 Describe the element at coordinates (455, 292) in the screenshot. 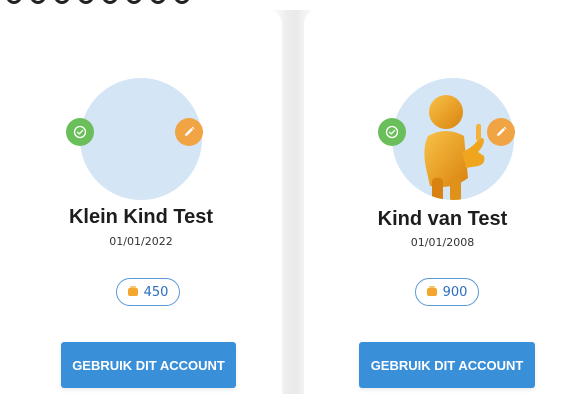

I see `coin-amount: 900` at that location.